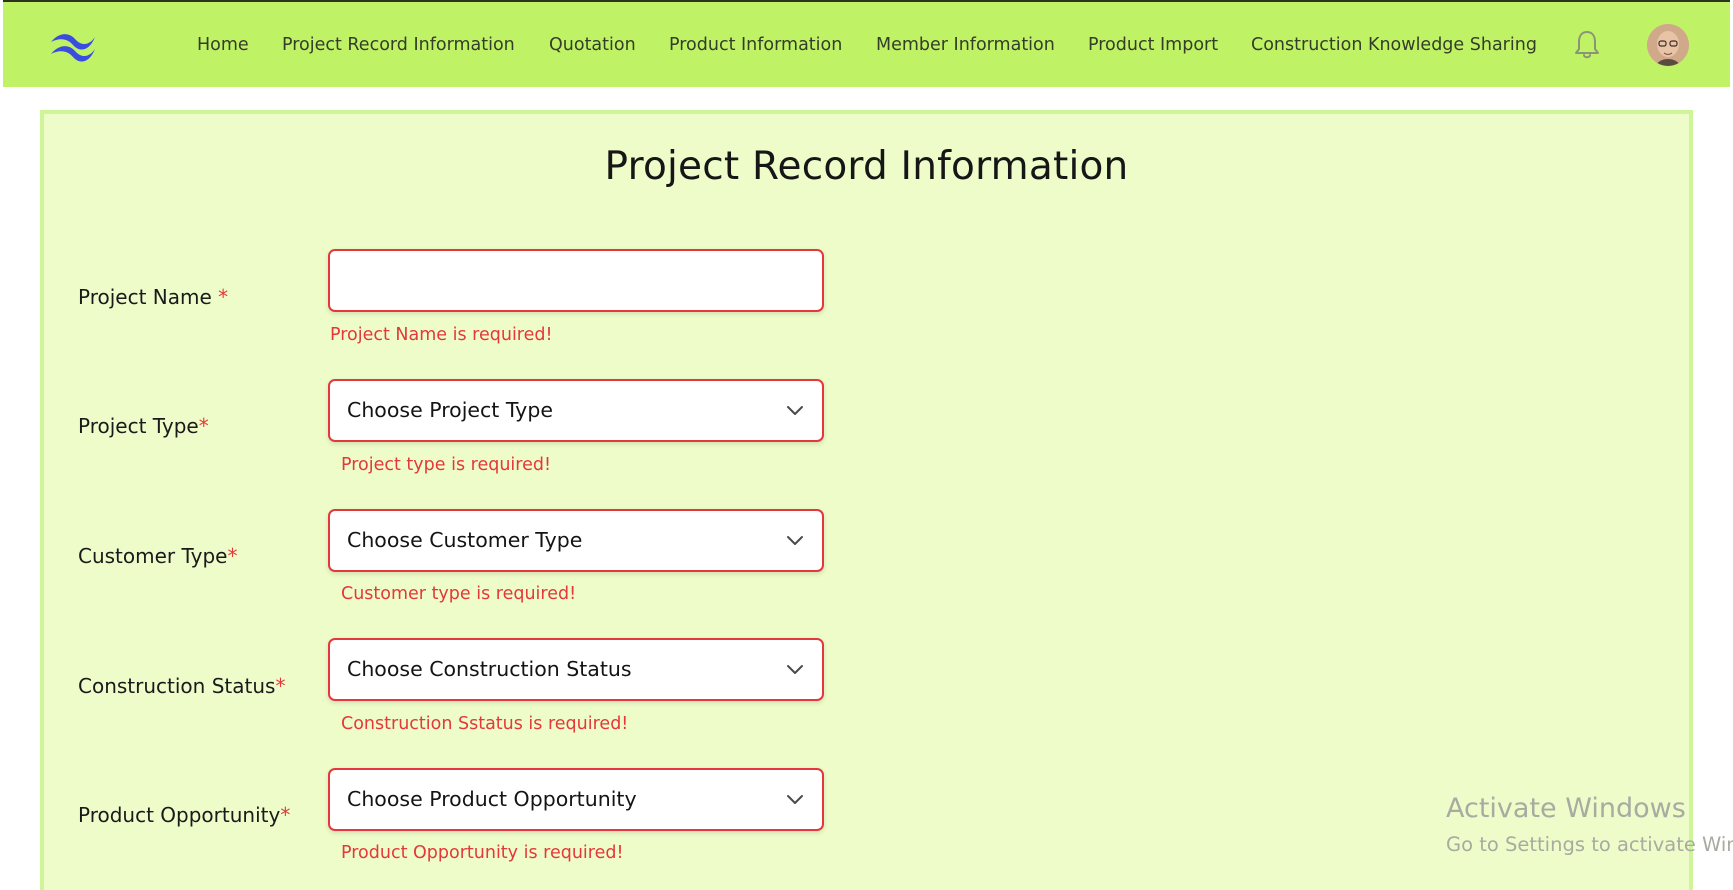 The width and height of the screenshot is (1733, 890). I want to click on product-opportunity-selected-value: Choose Product Opportunity, so click(492, 799).